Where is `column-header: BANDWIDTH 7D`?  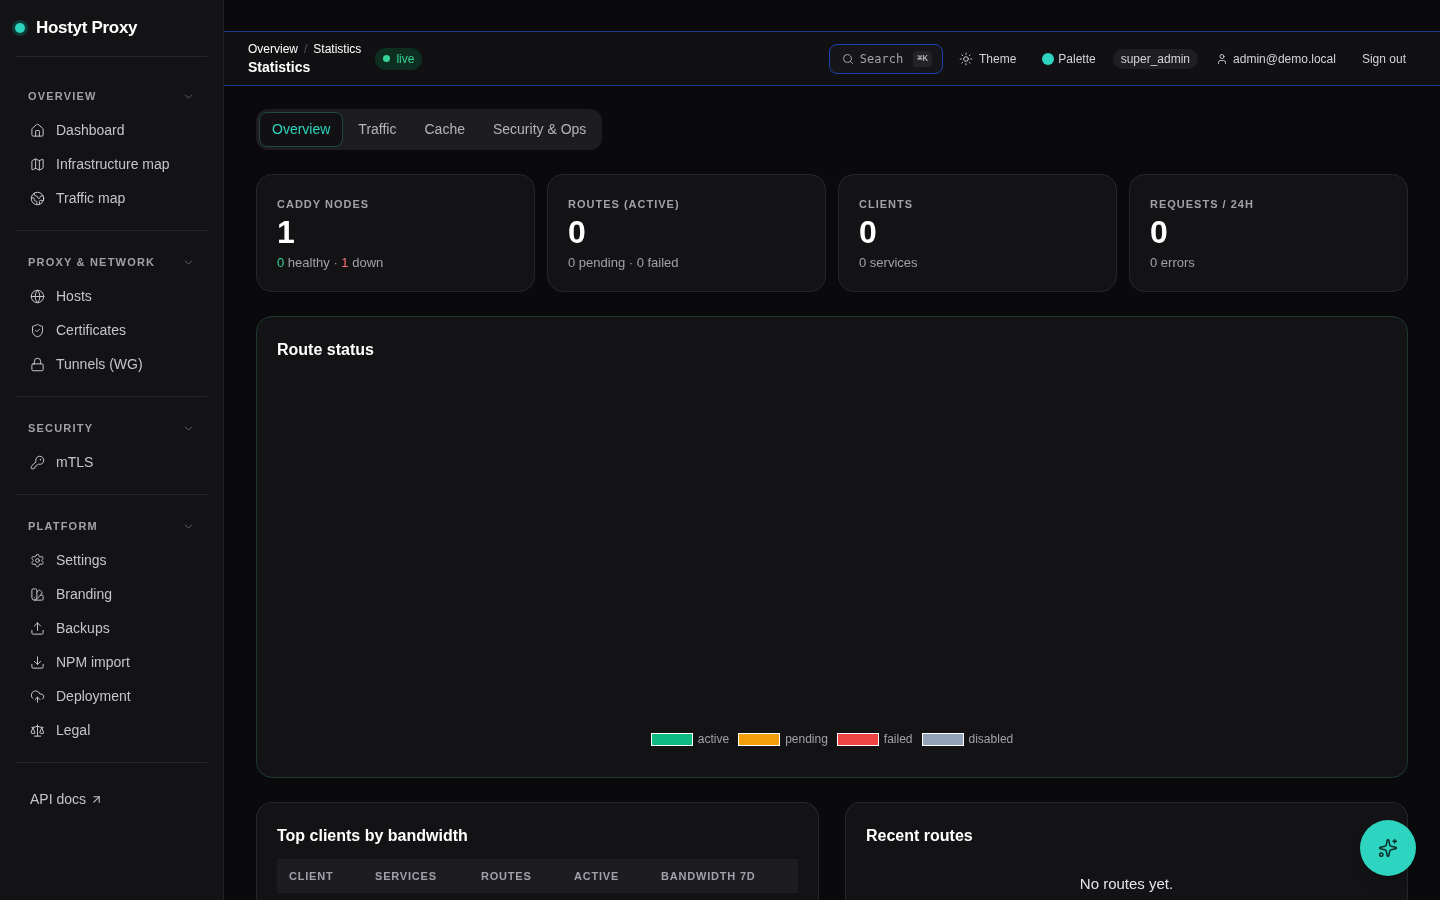
column-header: BANDWIDTH 7D is located at coordinates (708, 876).